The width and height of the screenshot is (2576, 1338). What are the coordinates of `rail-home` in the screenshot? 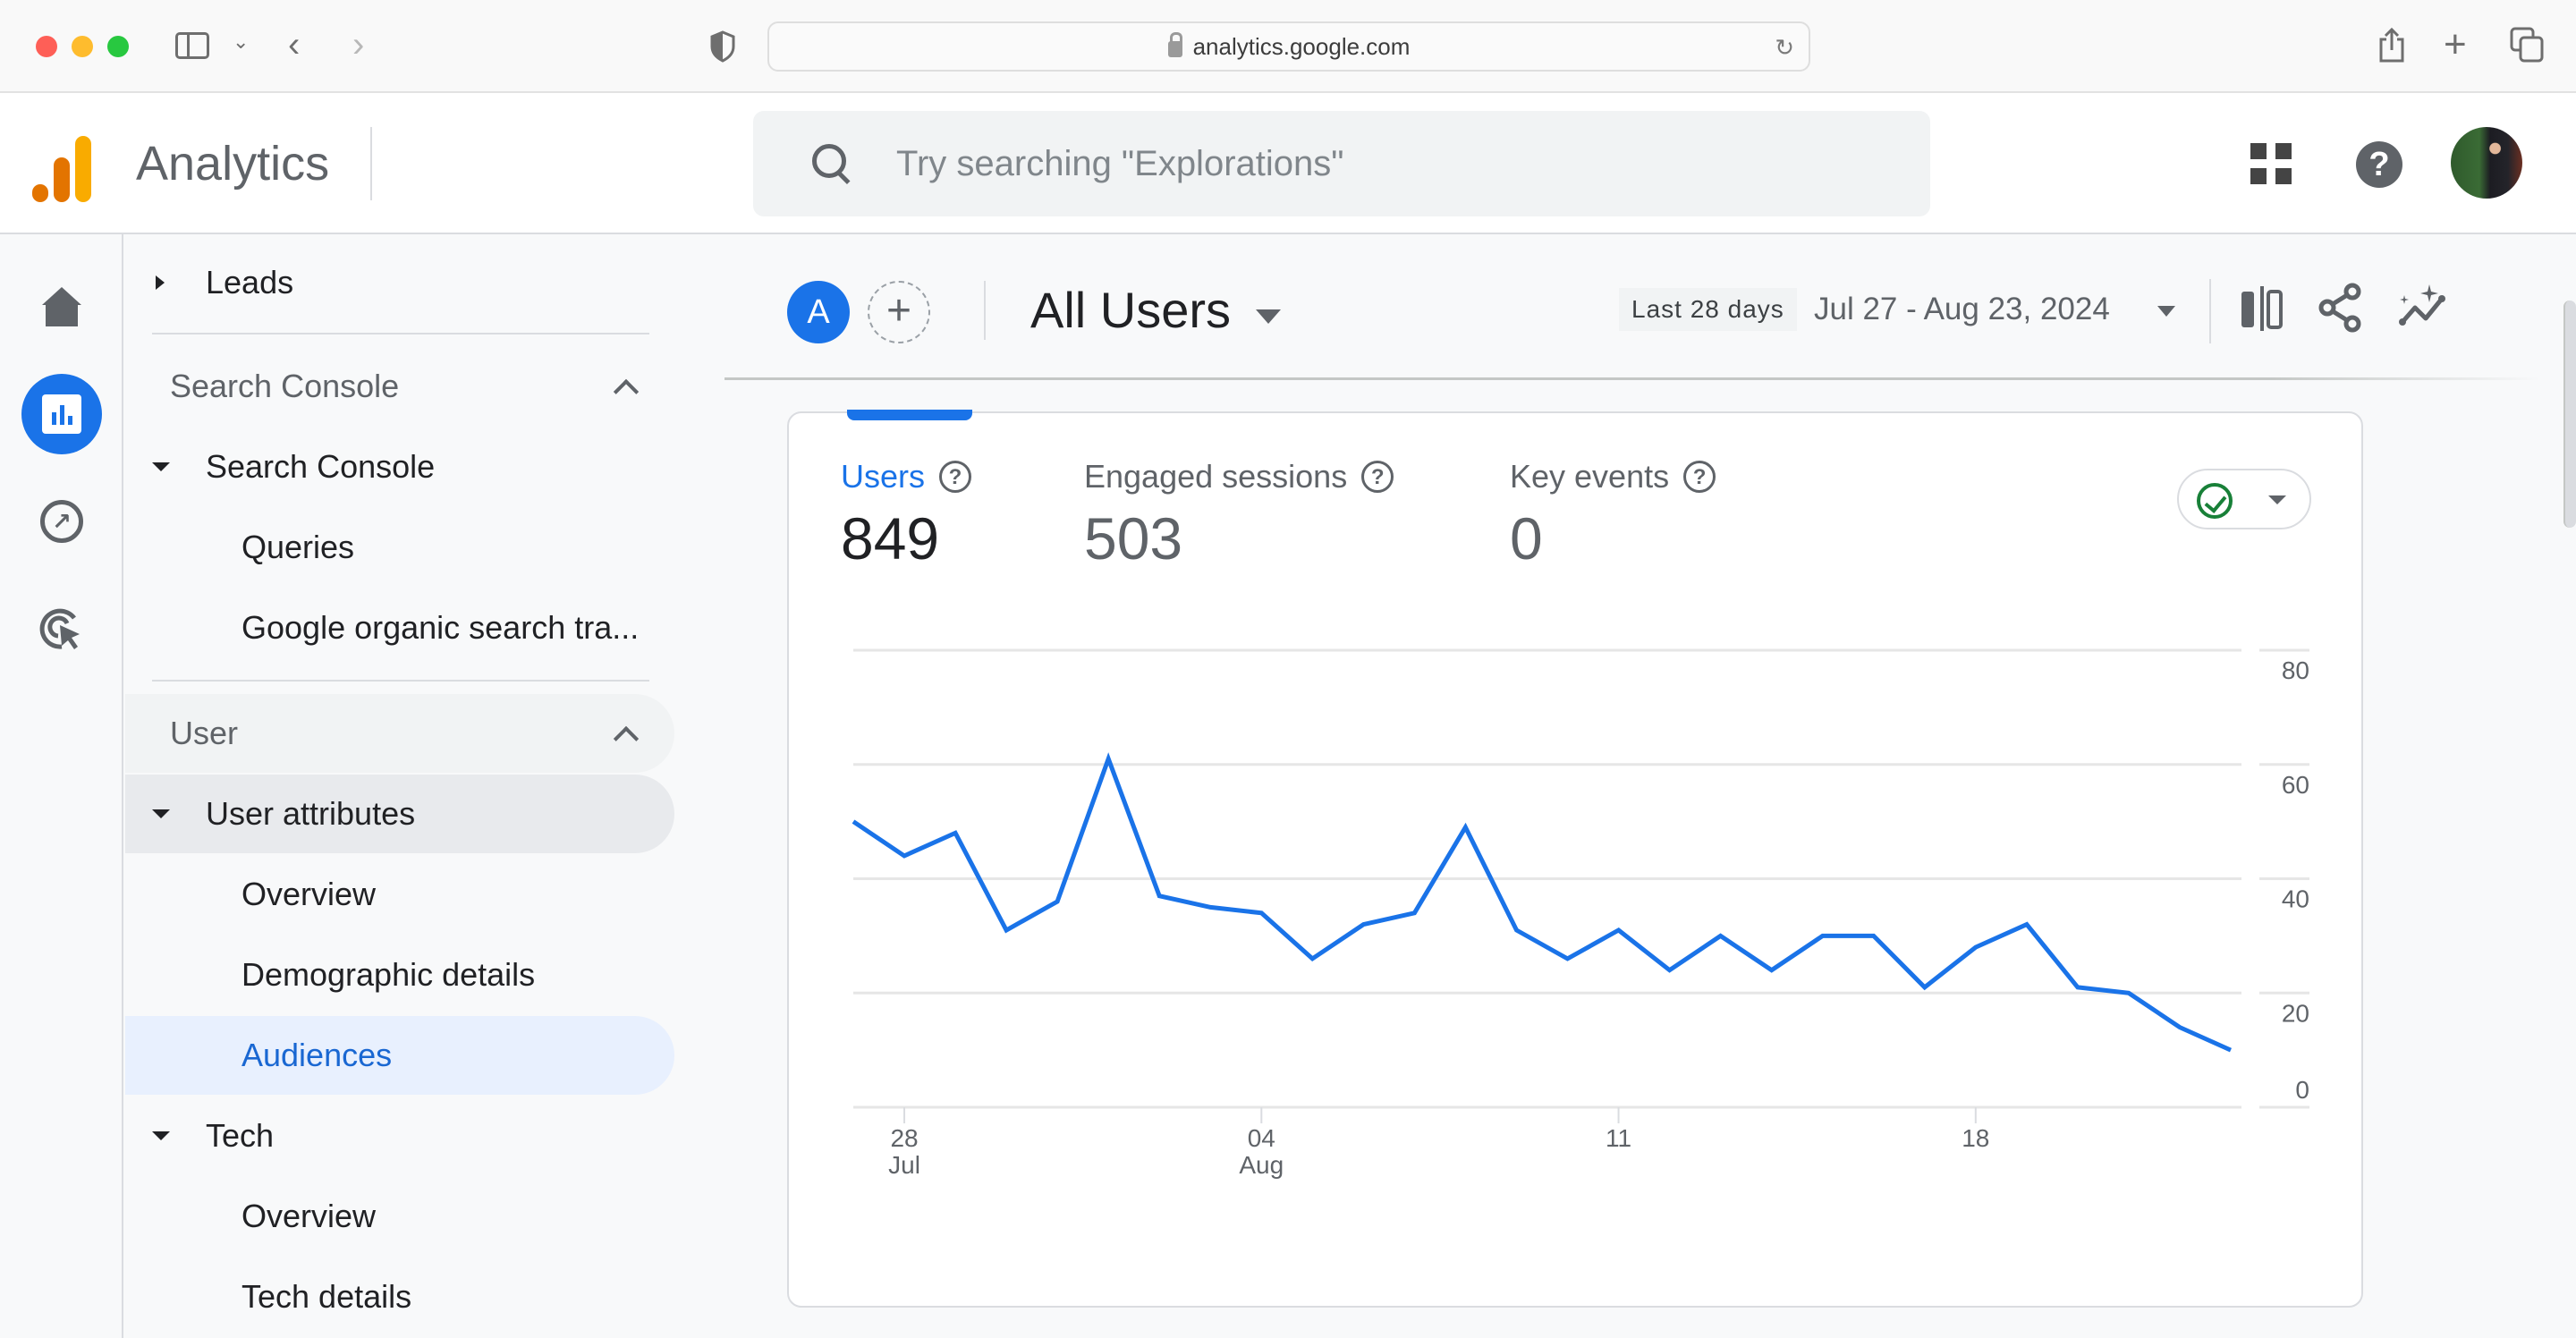 It's located at (61, 307).